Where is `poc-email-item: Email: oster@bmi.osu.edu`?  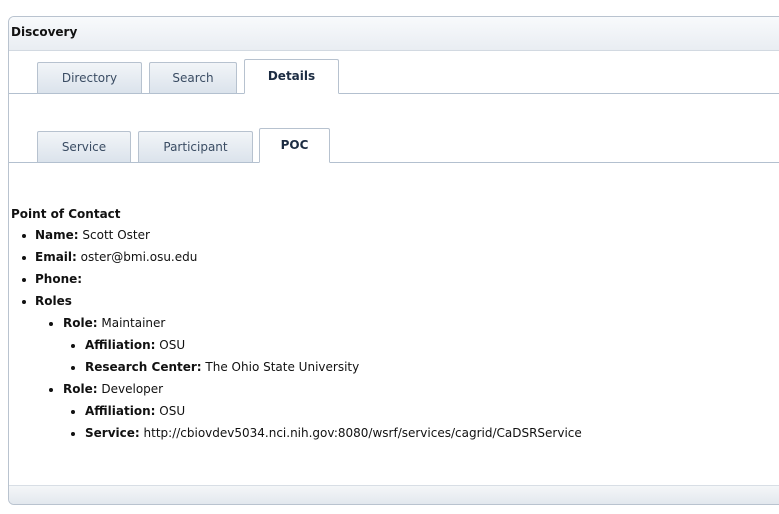 poc-email-item: Email: oster@bmi.osu.edu is located at coordinates (296, 260).